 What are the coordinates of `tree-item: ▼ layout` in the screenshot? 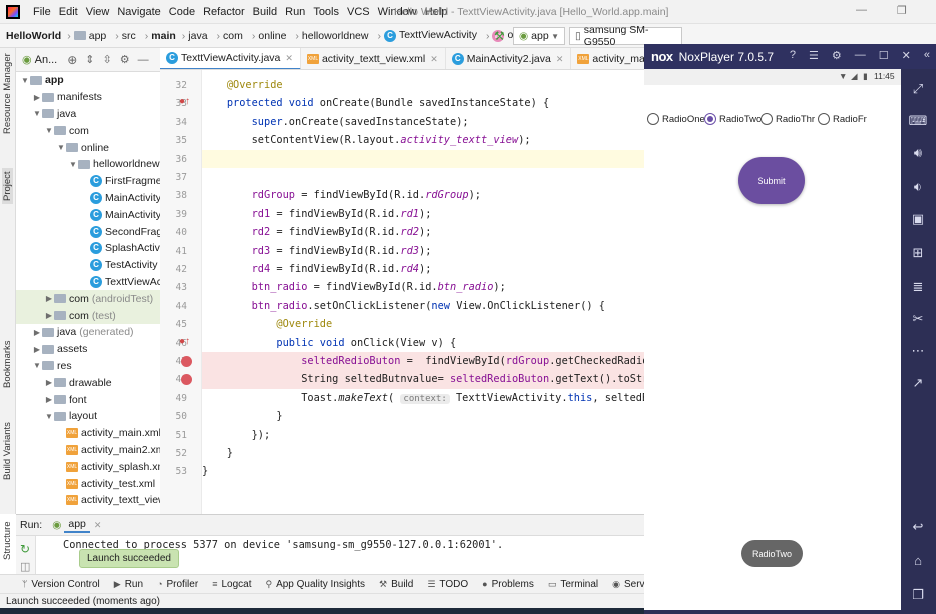 It's located at (56, 416).